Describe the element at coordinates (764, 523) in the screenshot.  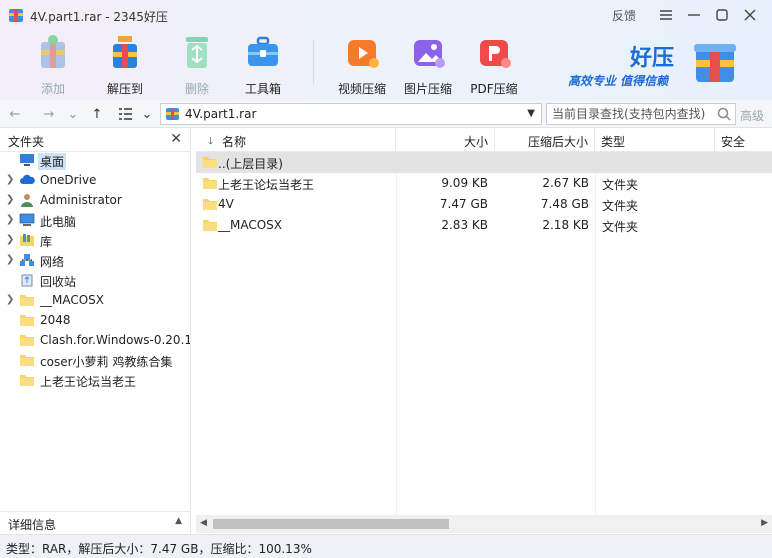
I see `scroll-right-icon: ▶` at that location.